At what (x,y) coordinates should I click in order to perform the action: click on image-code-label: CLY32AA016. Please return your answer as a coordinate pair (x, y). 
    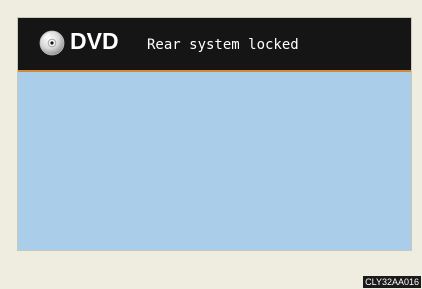
    Looking at the image, I should click on (392, 282).